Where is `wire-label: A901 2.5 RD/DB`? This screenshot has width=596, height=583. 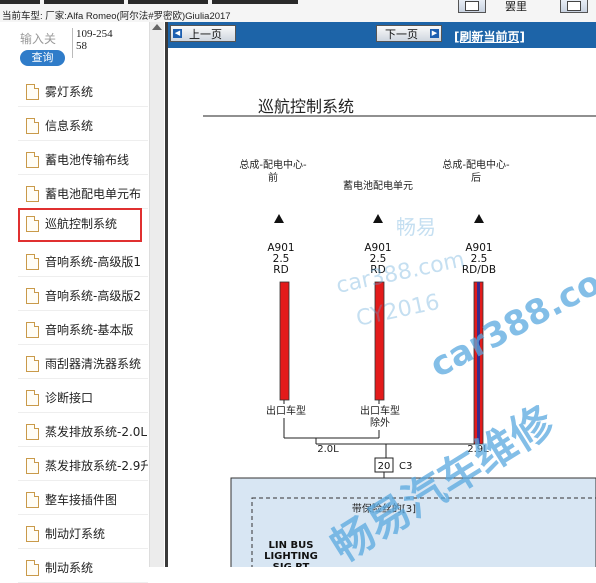
wire-label: A901 2.5 RD/DB is located at coordinates (479, 259).